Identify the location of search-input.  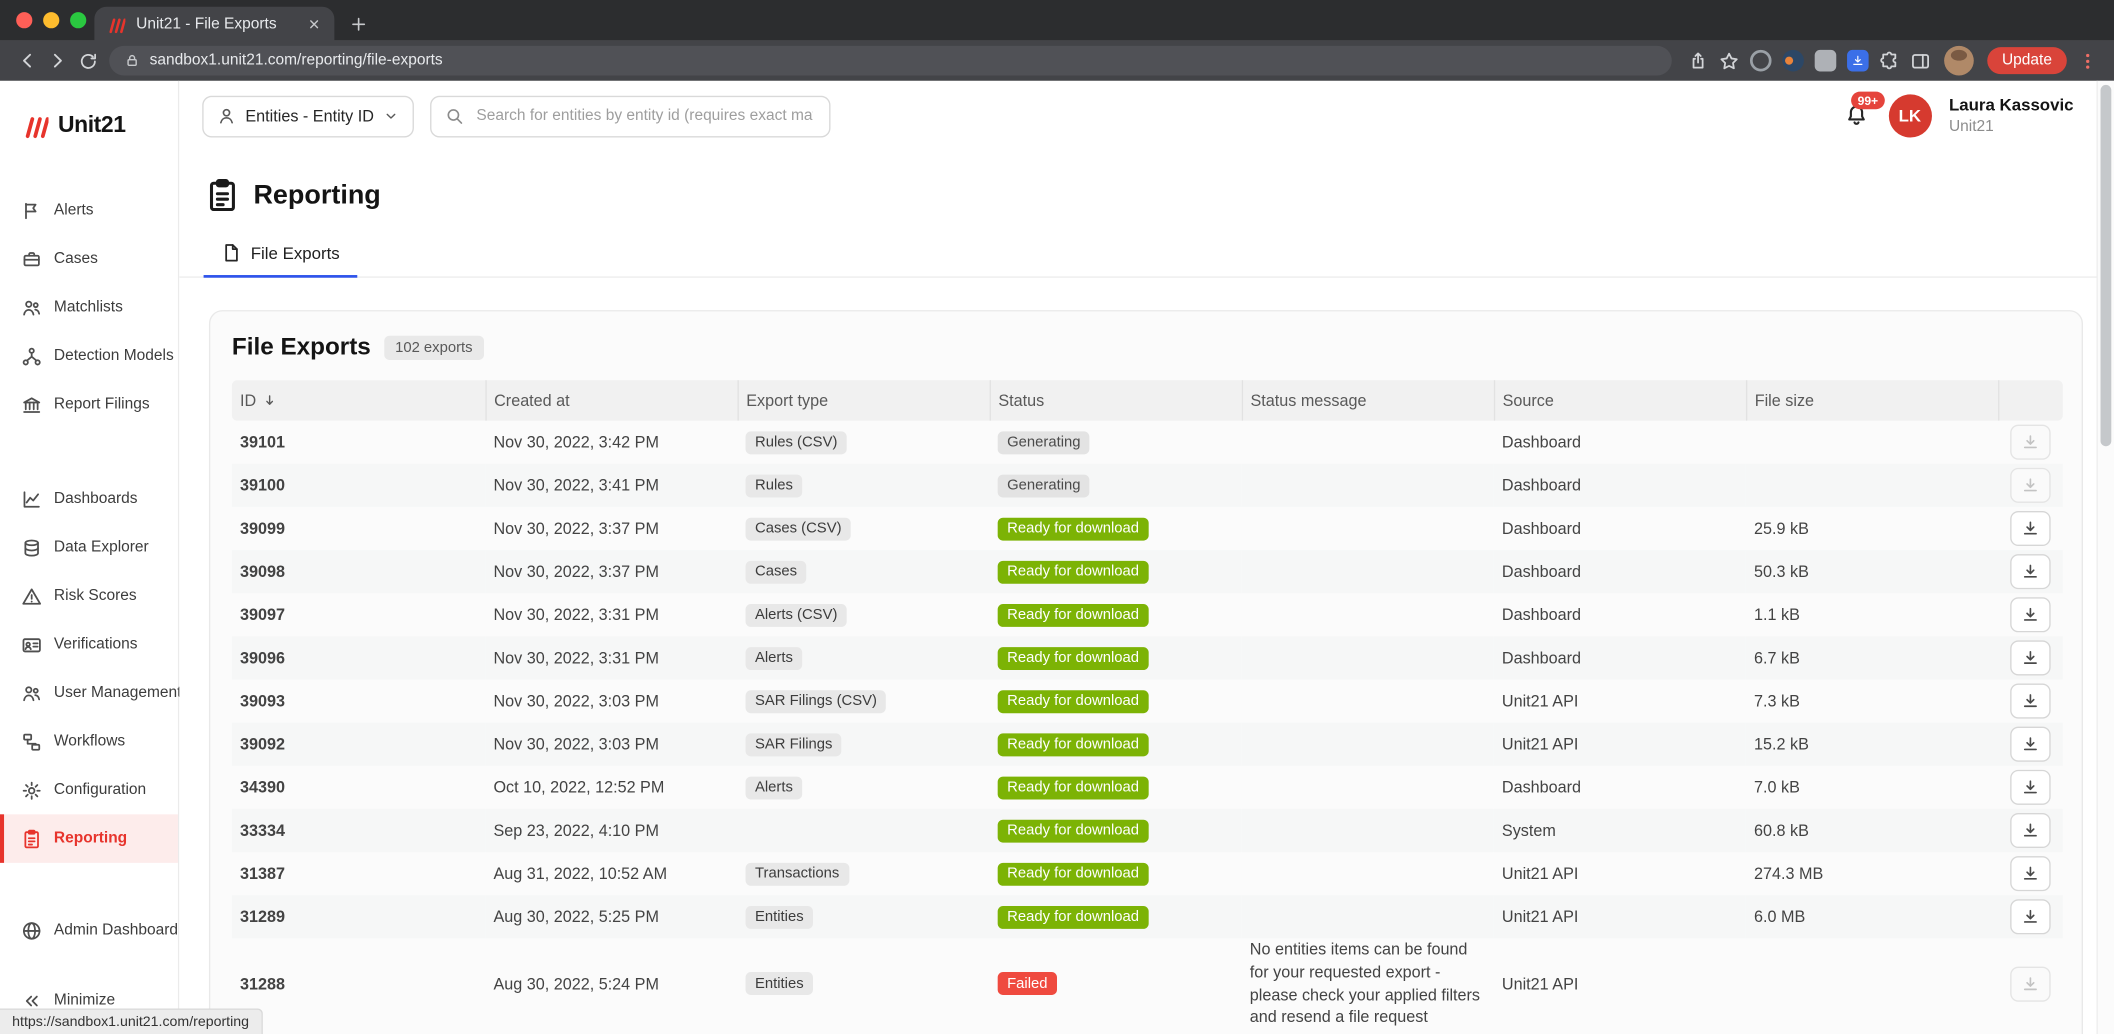
(645, 116).